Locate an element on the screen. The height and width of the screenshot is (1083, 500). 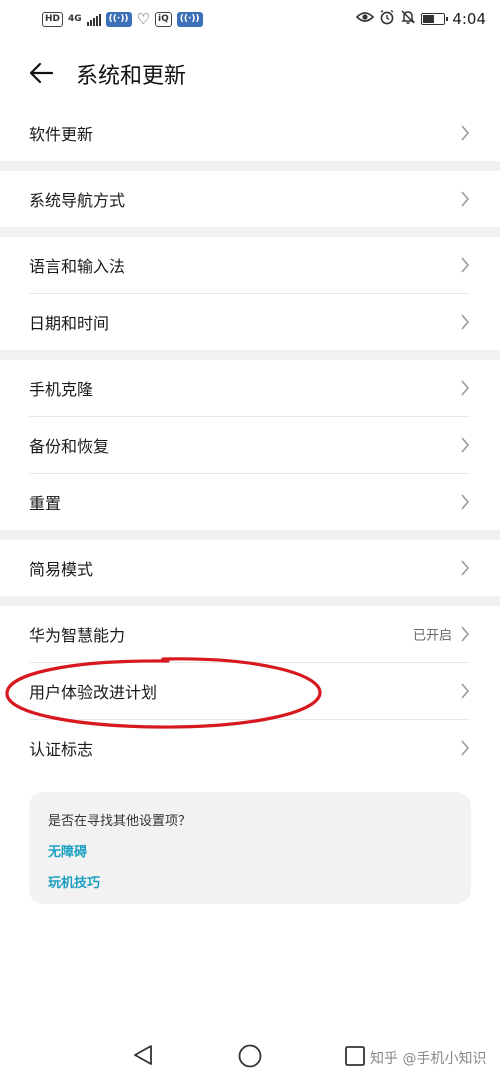
status-time: 4:04 is located at coordinates (469, 19).